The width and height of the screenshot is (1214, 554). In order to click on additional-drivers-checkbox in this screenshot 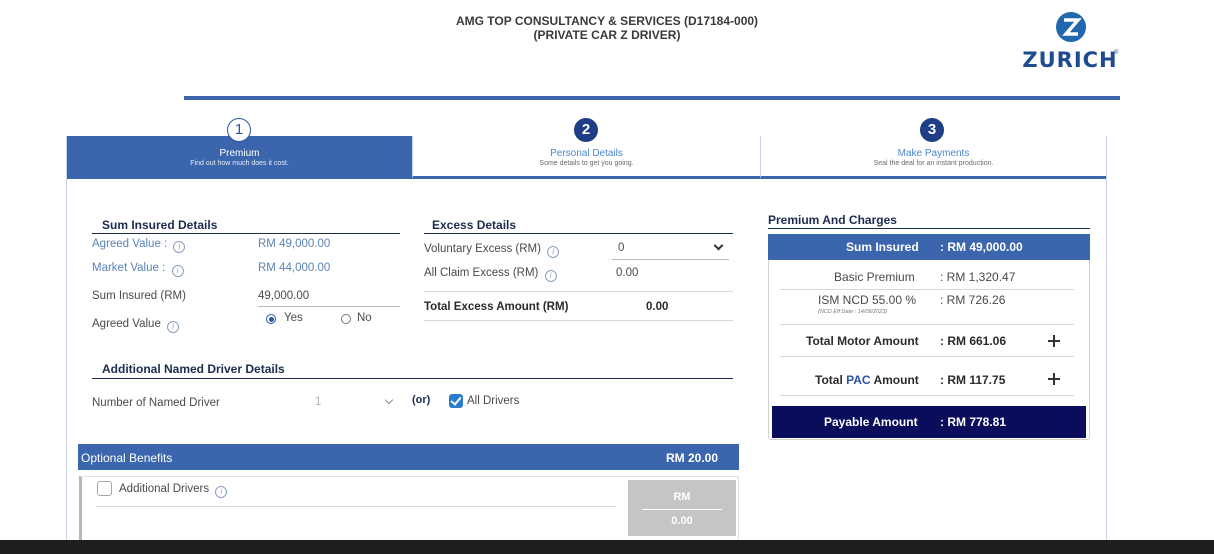, I will do `click(104, 488)`.